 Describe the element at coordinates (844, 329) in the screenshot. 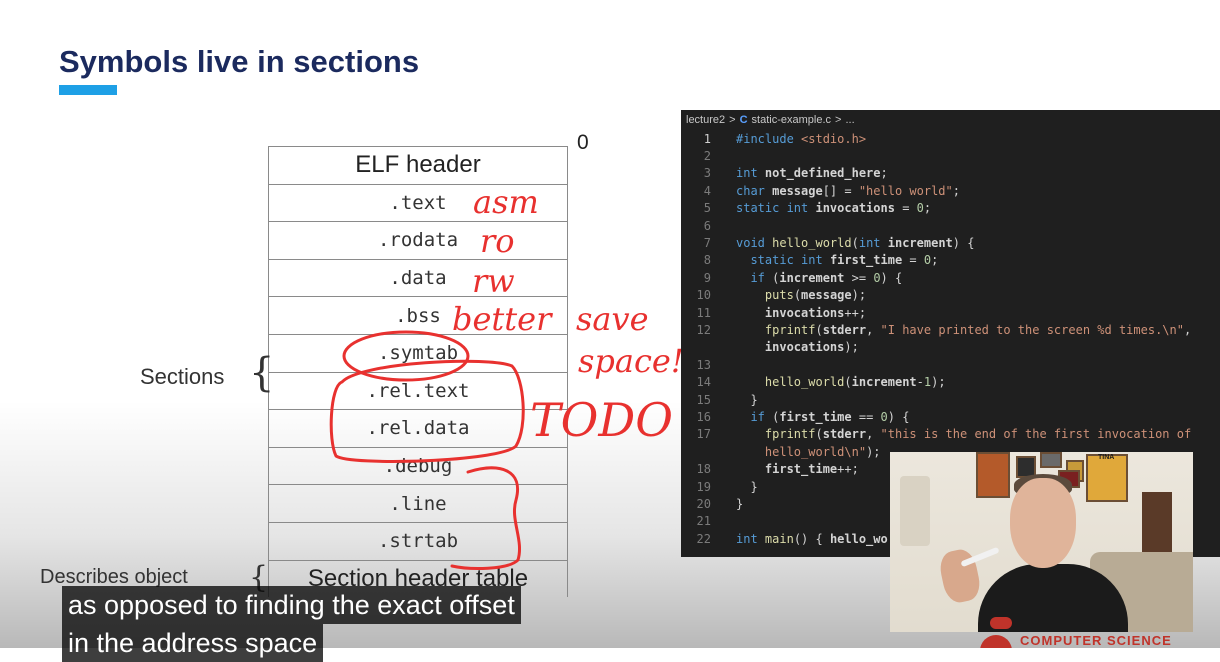

I see `code-token: stderr` at that location.